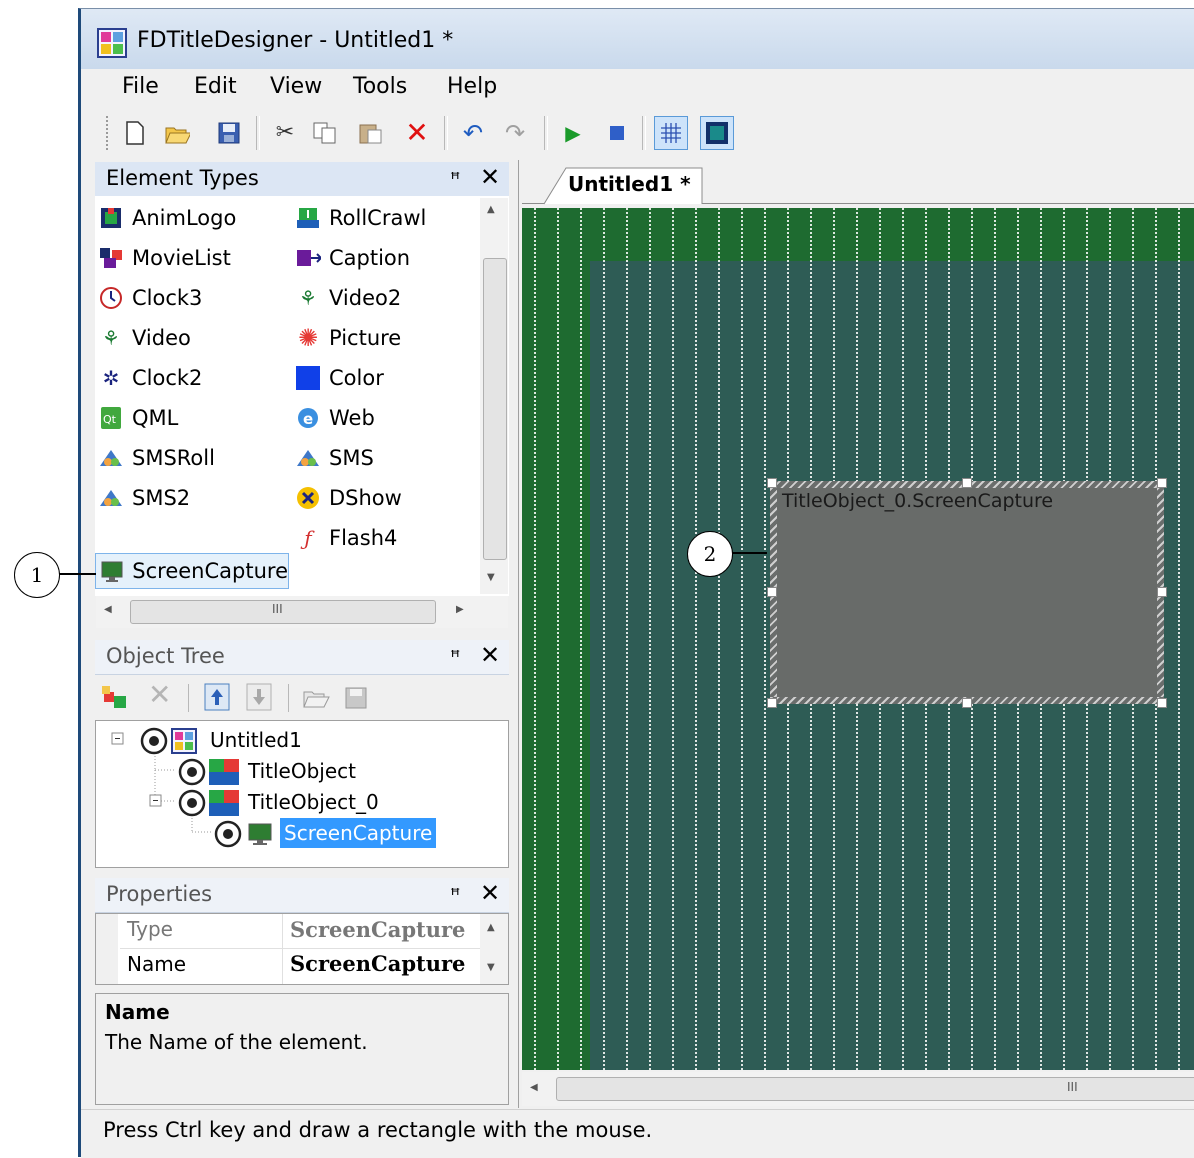 Image resolution: width=1194 pixels, height=1158 pixels. I want to click on remove-object-icon: ✕, so click(159, 694).